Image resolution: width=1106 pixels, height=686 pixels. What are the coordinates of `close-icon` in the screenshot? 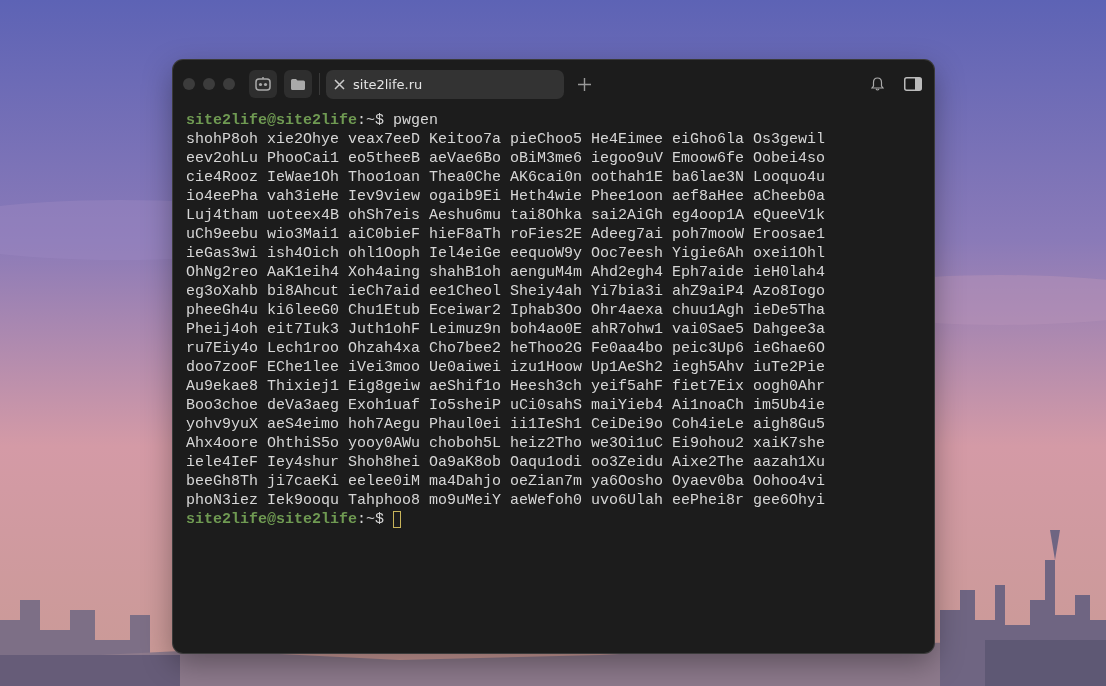 It's located at (339, 84).